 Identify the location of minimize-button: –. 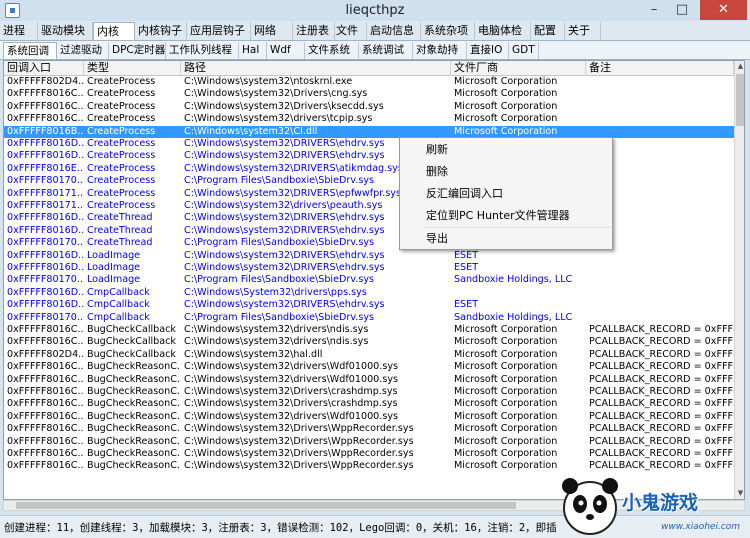
(654, 10).